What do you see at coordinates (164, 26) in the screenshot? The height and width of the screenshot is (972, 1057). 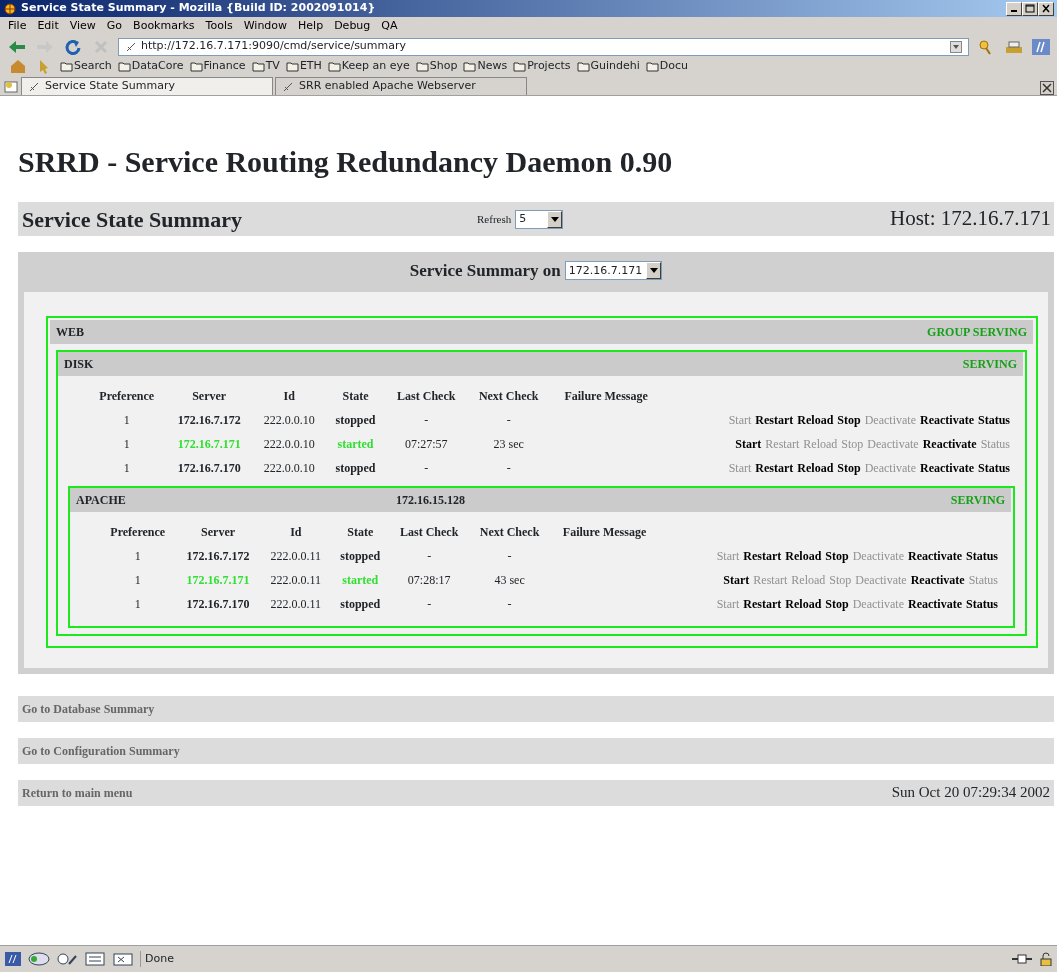 I see `menu-item: Bookmarks` at bounding box center [164, 26].